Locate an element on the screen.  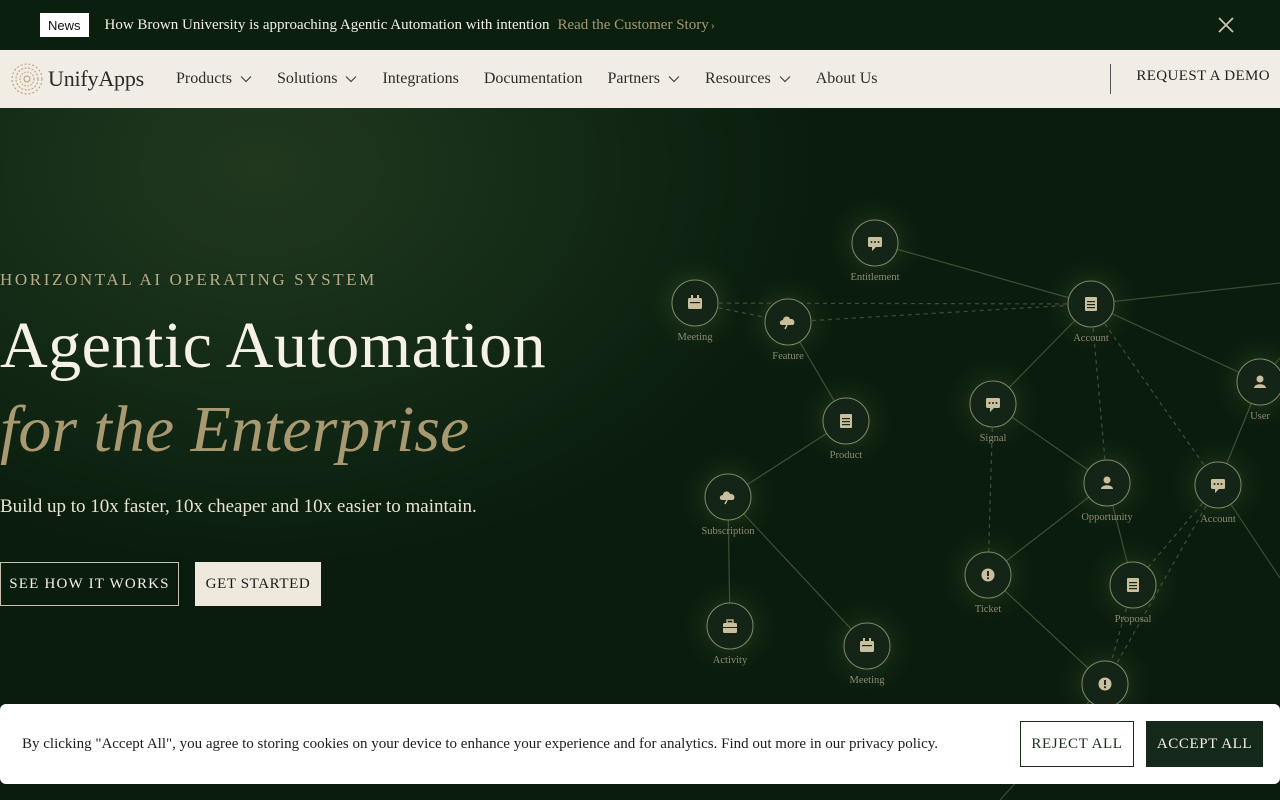
network-node: Entitlement is located at coordinates (875, 243).